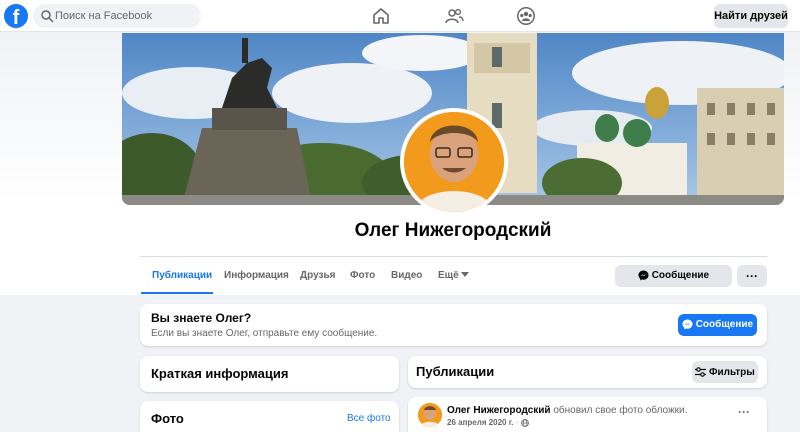 This screenshot has height=432, width=800. What do you see at coordinates (47, 16) in the screenshot?
I see `search-icon` at bounding box center [47, 16].